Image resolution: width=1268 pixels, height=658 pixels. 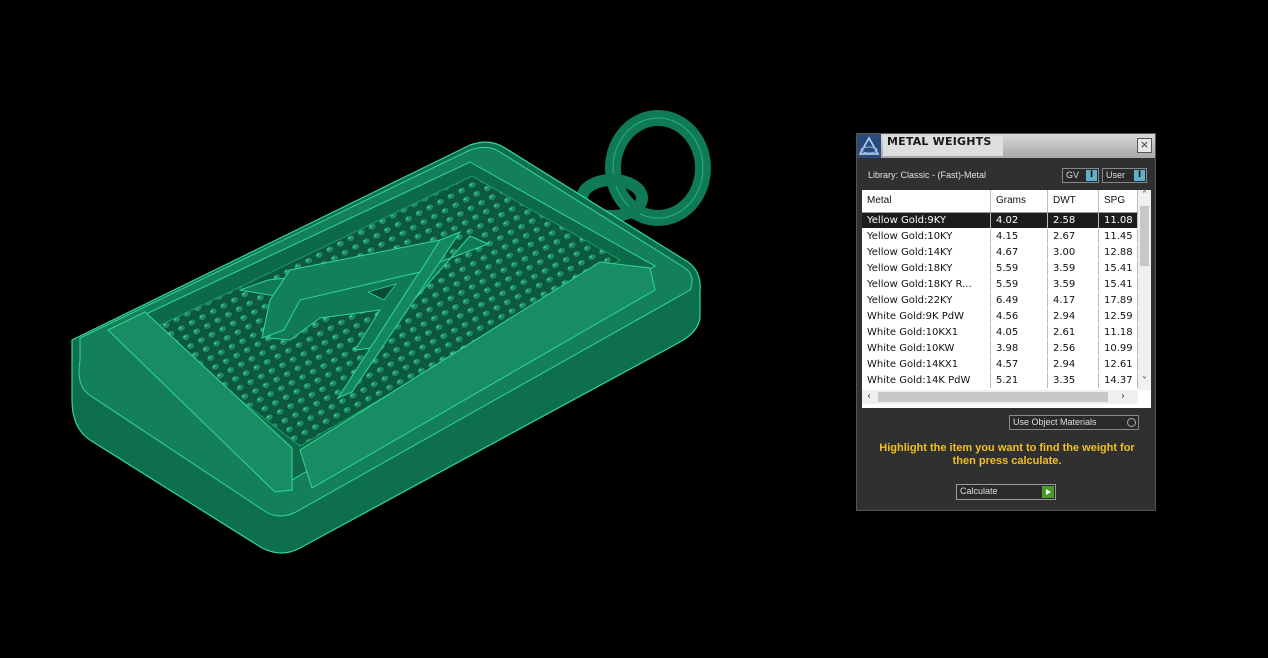 What do you see at coordinates (1118, 220) in the screenshot?
I see `cell-spg: 11.08` at bounding box center [1118, 220].